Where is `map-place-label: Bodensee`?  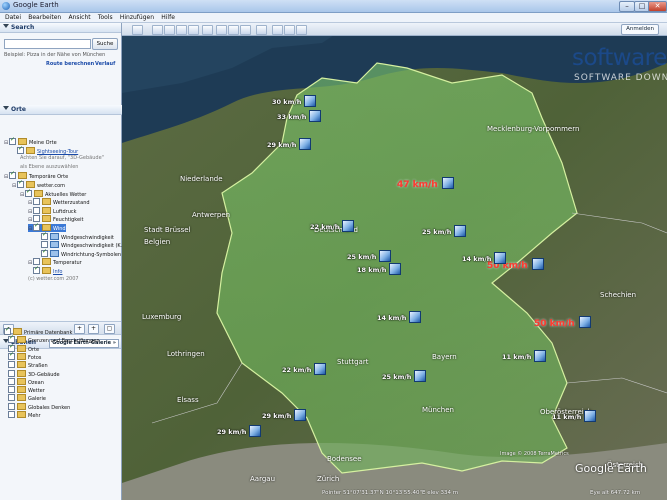
map-place-label: Bodensee is located at coordinates (344, 459).